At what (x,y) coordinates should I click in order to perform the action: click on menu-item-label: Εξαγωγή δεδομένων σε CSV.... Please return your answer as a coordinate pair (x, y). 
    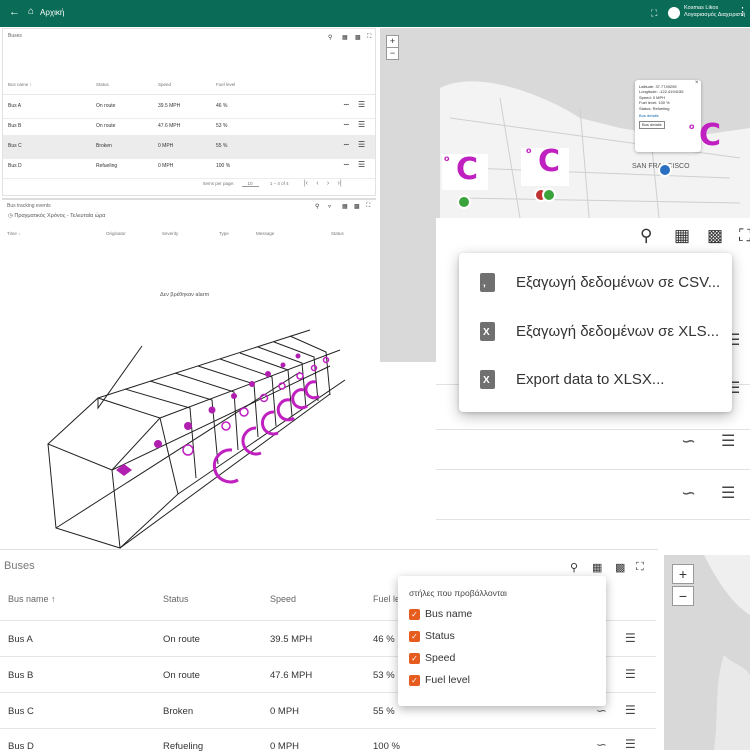
    Looking at the image, I should click on (618, 282).